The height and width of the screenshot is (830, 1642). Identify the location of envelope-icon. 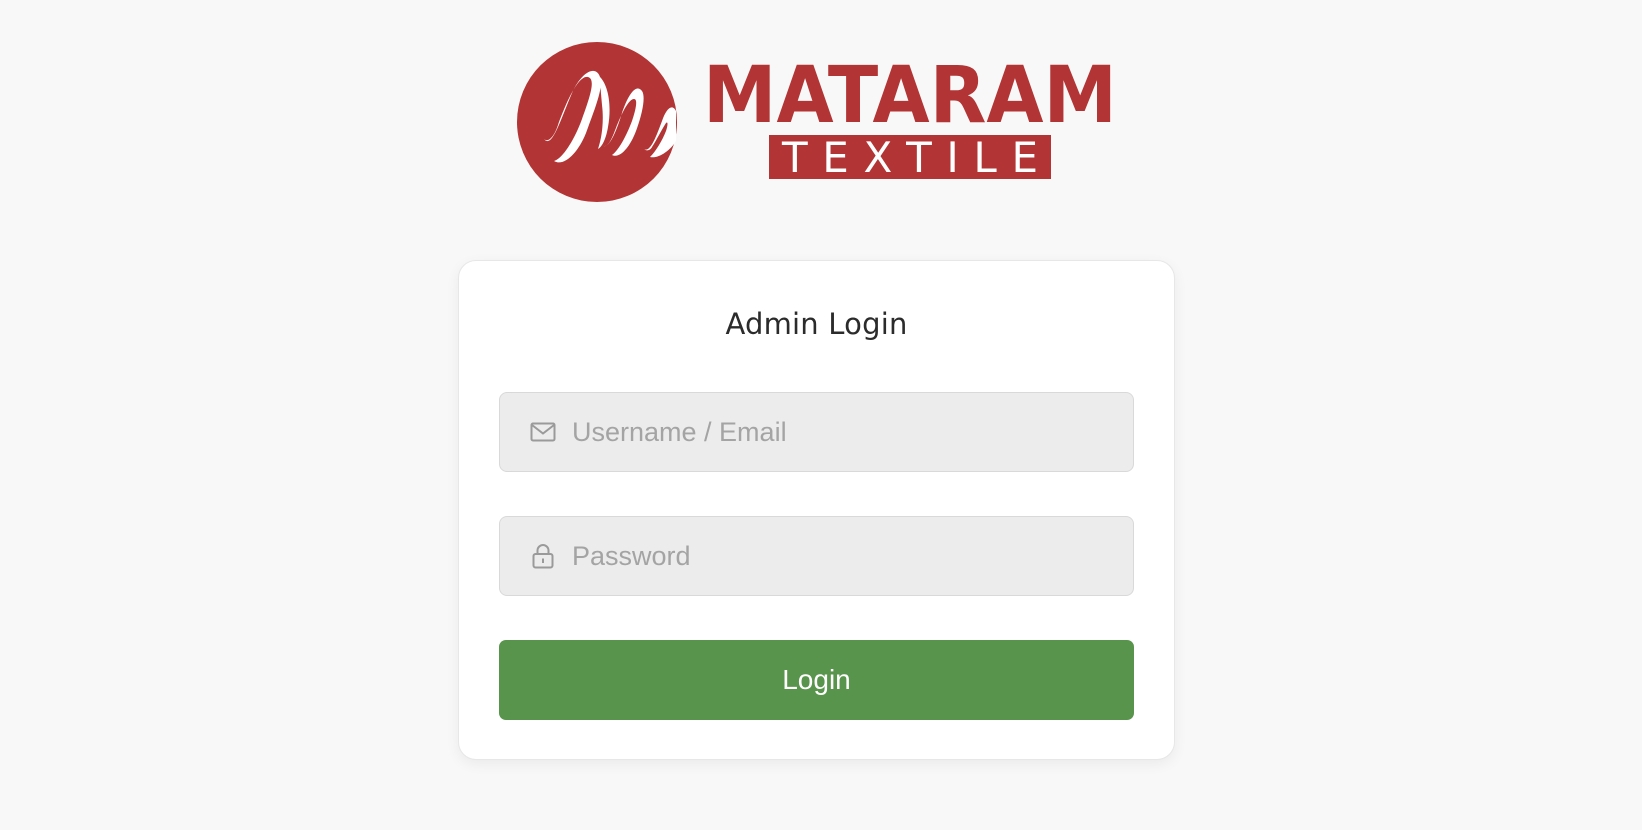
(543, 432).